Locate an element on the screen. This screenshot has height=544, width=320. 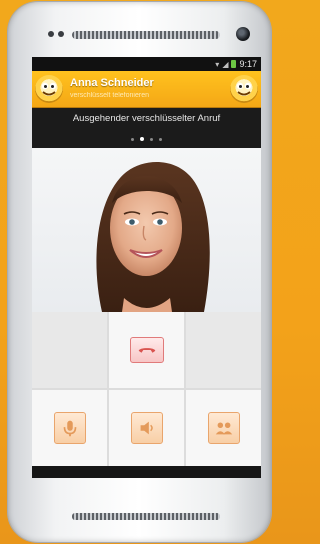
mute-button is located at coordinates (69, 428).